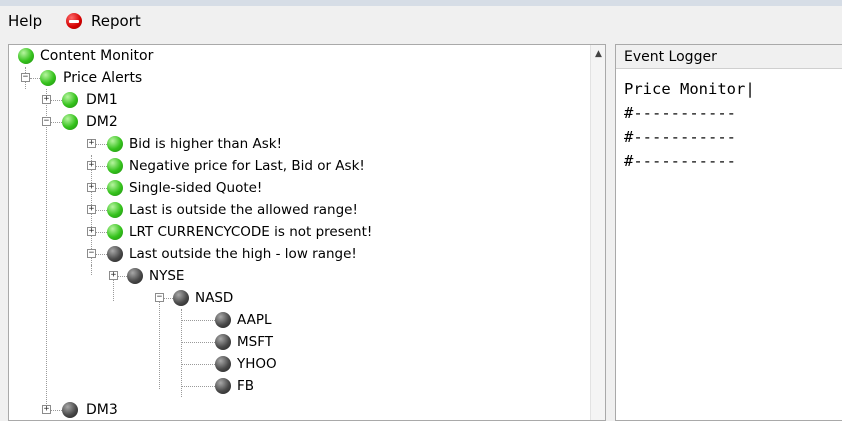 The width and height of the screenshot is (842, 421). I want to click on tree-scrollbar: ▲, so click(597, 232).